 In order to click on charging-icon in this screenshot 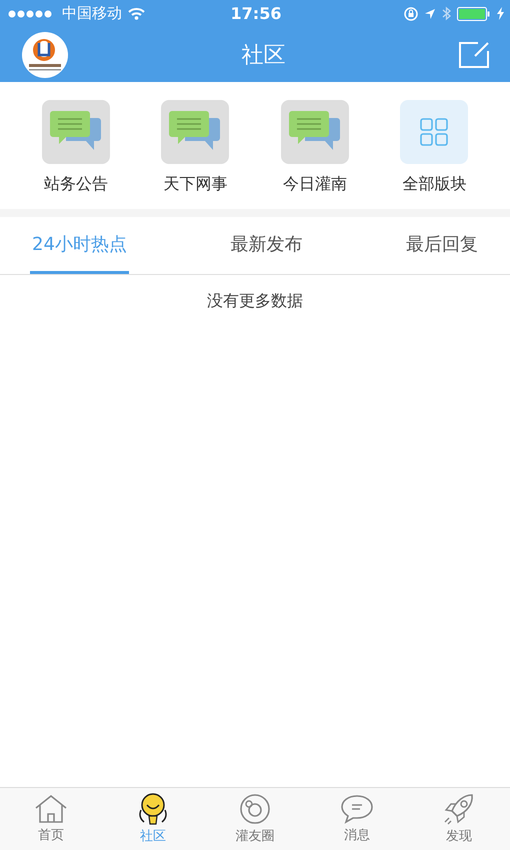, I will do `click(500, 13)`.